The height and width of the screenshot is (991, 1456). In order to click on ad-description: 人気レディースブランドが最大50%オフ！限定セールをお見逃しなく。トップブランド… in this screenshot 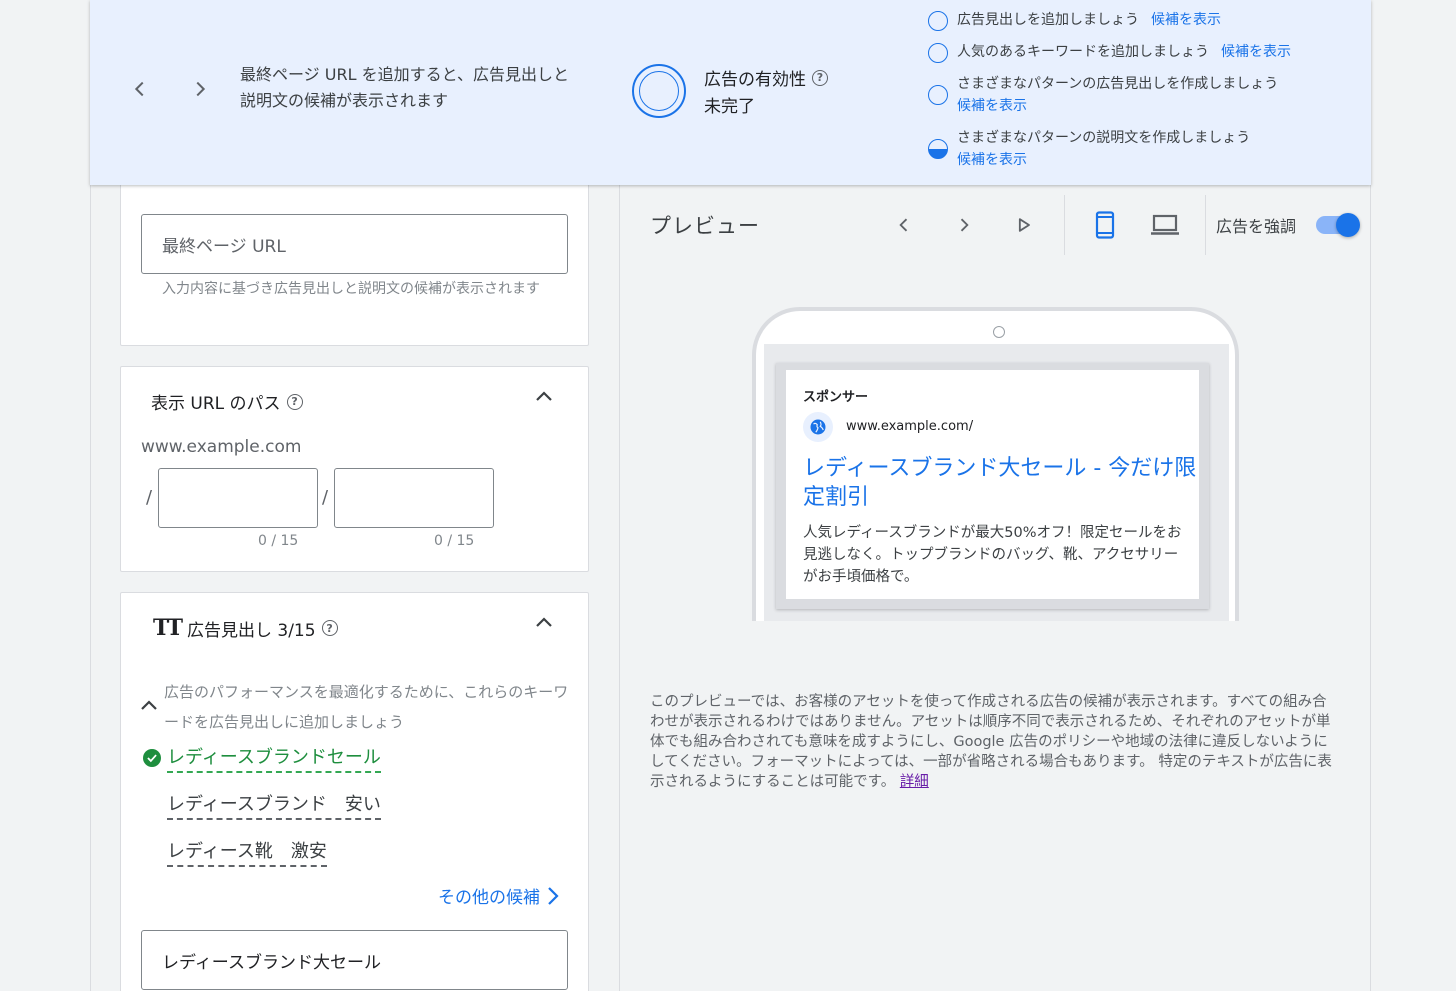, I will do `click(992, 555)`.